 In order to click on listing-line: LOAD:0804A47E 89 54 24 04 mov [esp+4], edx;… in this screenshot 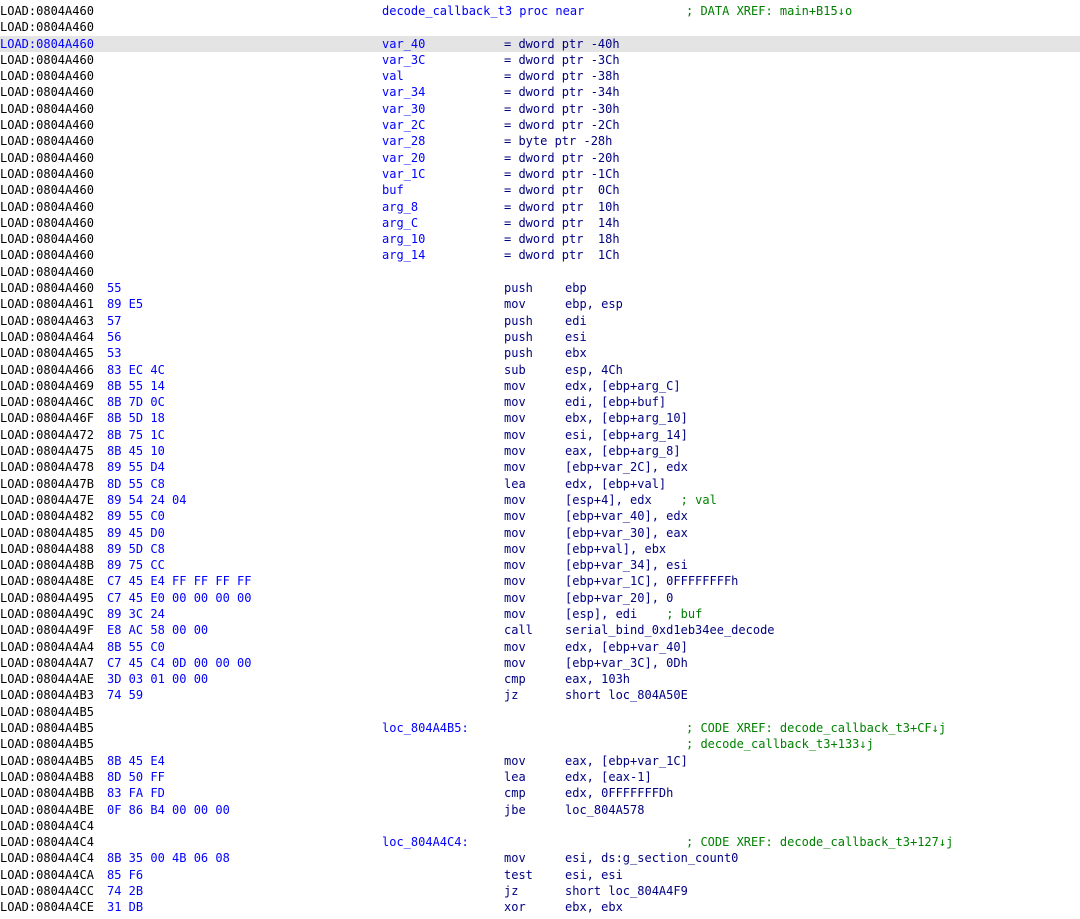, I will do `click(540, 500)`.